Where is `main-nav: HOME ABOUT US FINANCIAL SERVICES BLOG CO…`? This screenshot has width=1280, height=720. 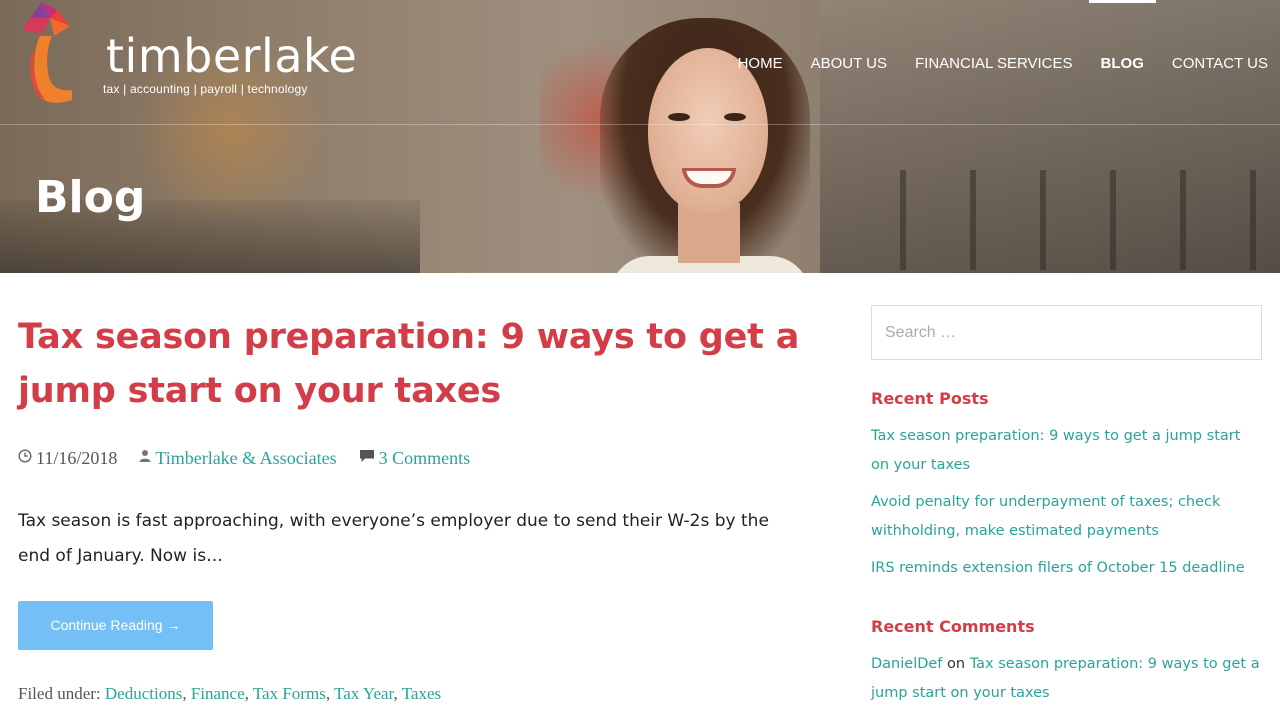 main-nav: HOME ABOUT US FINANCIAL SERVICES BLOG CO… is located at coordinates (989, 62).